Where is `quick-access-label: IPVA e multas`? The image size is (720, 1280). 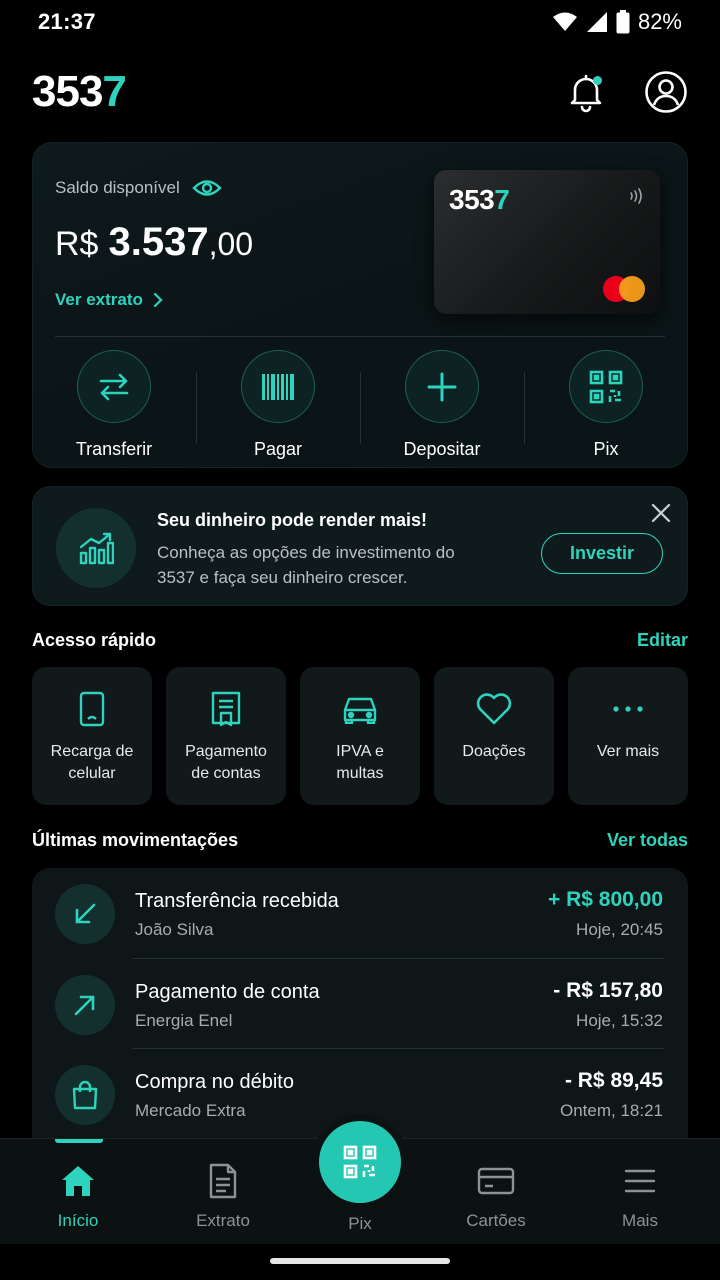 quick-access-label: IPVA e multas is located at coordinates (360, 762).